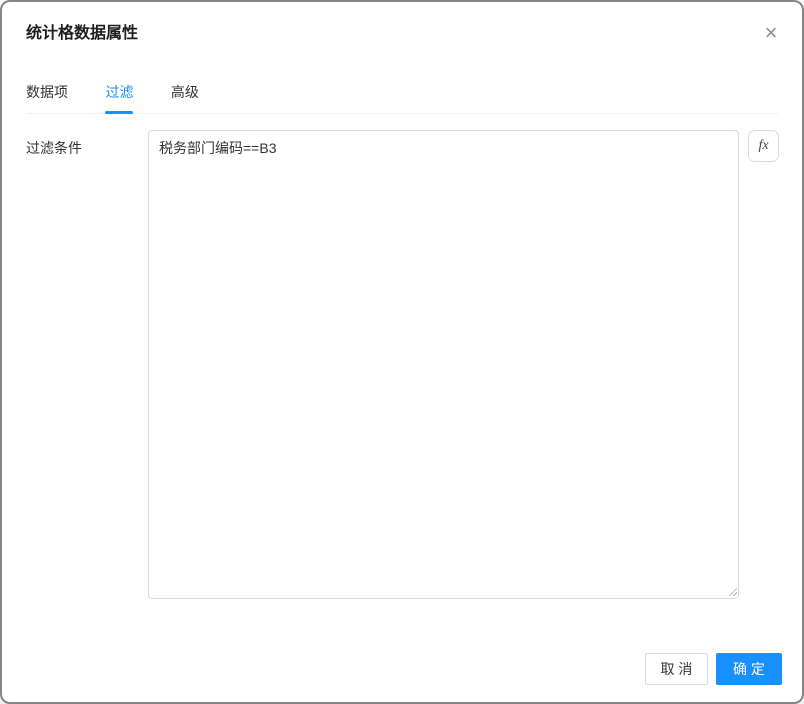 The height and width of the screenshot is (704, 804). I want to click on tab-bar: 数据项 过滤 高级, so click(402, 98).